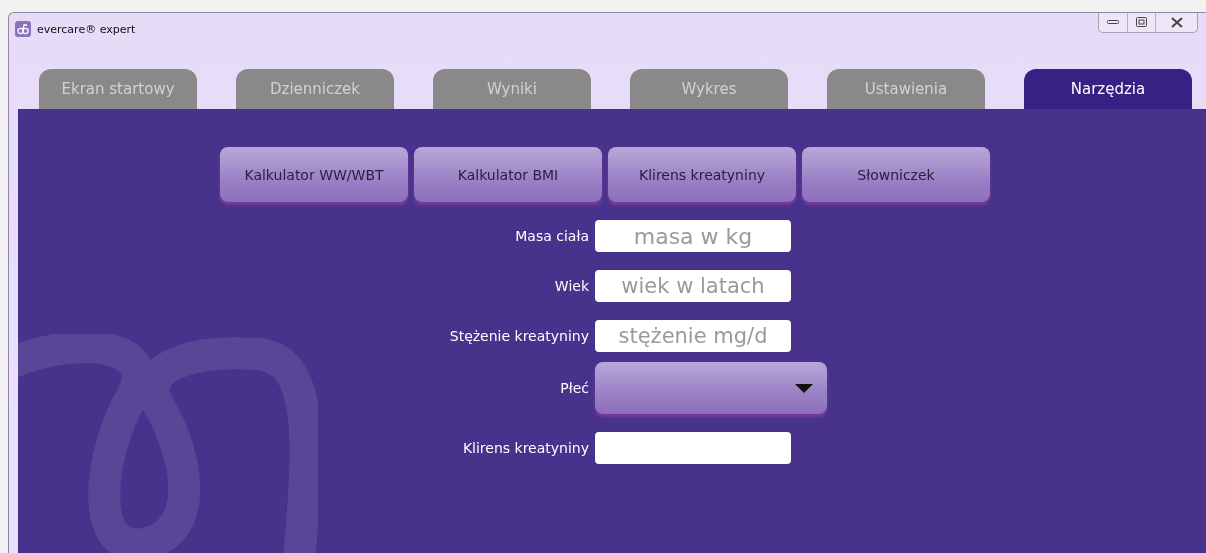 The width and height of the screenshot is (1206, 553). I want to click on field-label: Płeć, so click(574, 388).